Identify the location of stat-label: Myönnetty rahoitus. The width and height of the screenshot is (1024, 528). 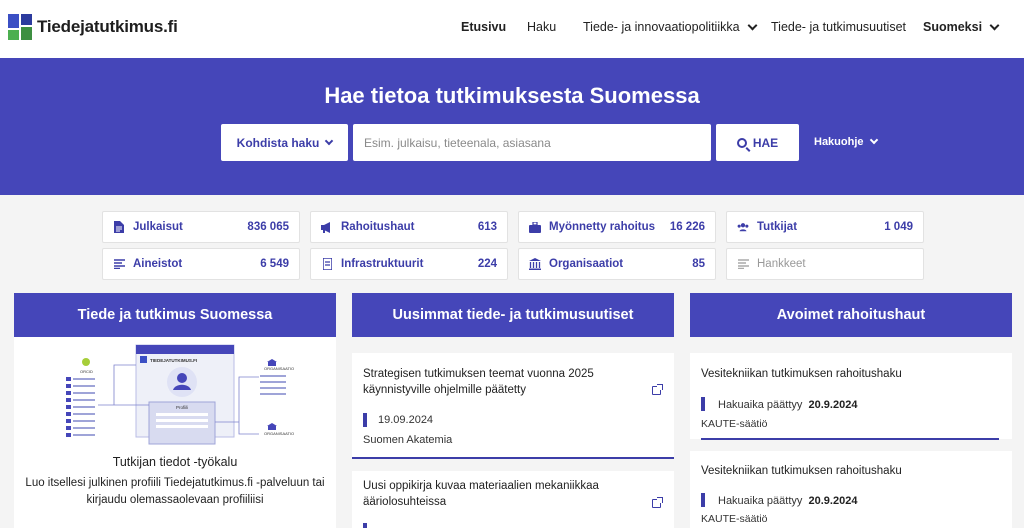
(602, 227).